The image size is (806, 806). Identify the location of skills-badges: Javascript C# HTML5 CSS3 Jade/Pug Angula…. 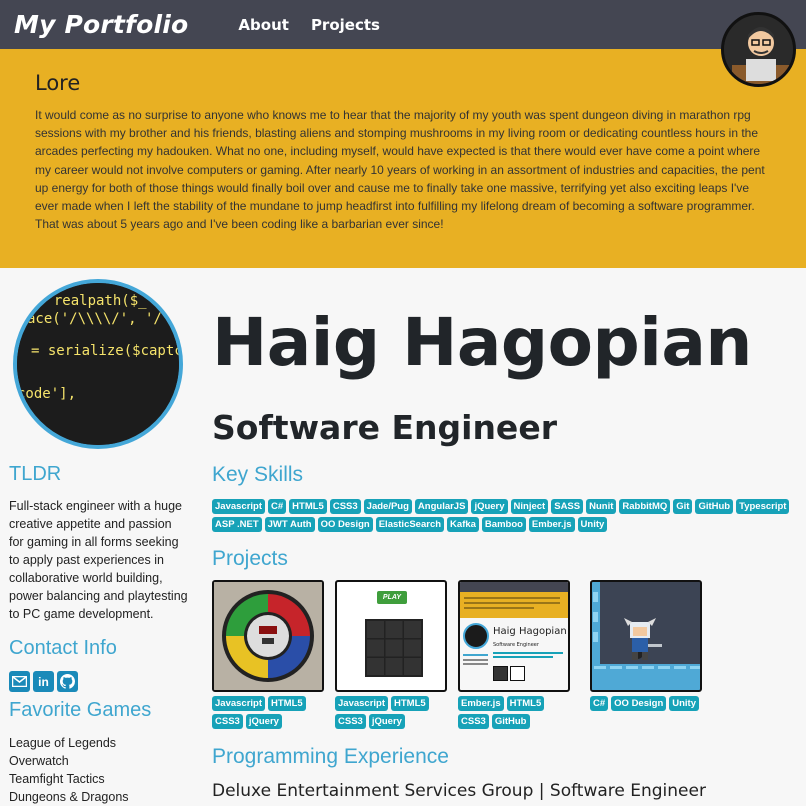
(502, 515).